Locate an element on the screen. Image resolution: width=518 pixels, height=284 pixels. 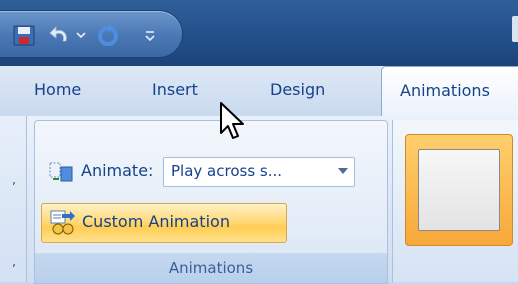
tab-insert: Insert is located at coordinates (175, 89).